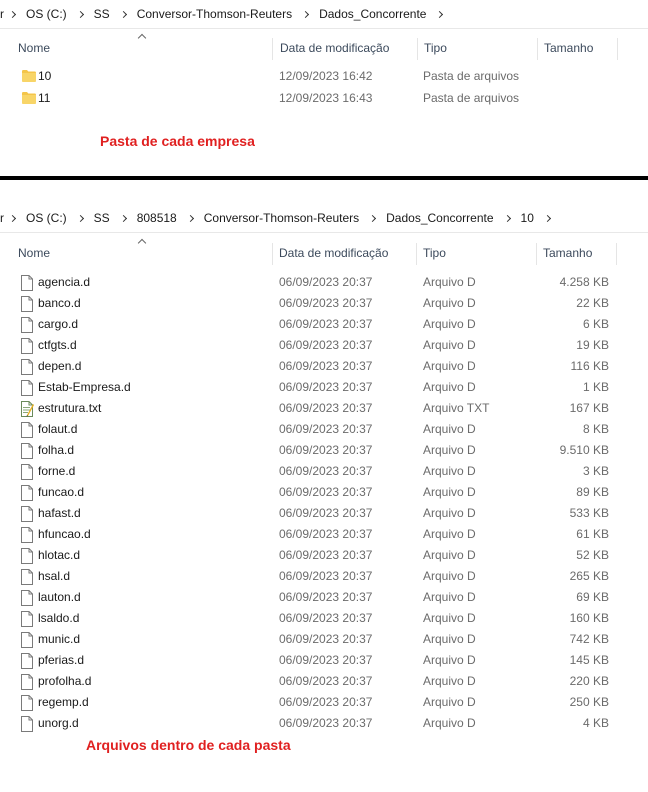  Describe the element at coordinates (324, 639) in the screenshot. I see `file-row: munic.d 06/09/2023 20:37 Arquivo D 742 KB` at that location.